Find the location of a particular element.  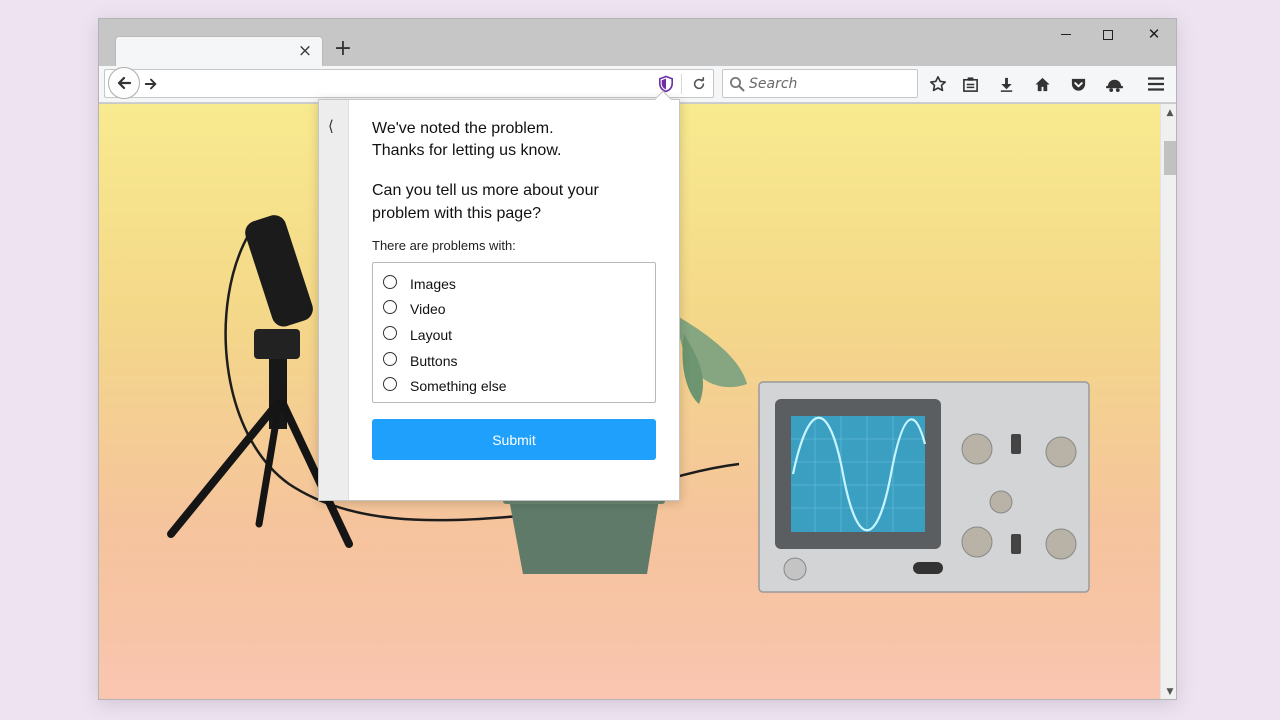

back-button is located at coordinates (124, 83).